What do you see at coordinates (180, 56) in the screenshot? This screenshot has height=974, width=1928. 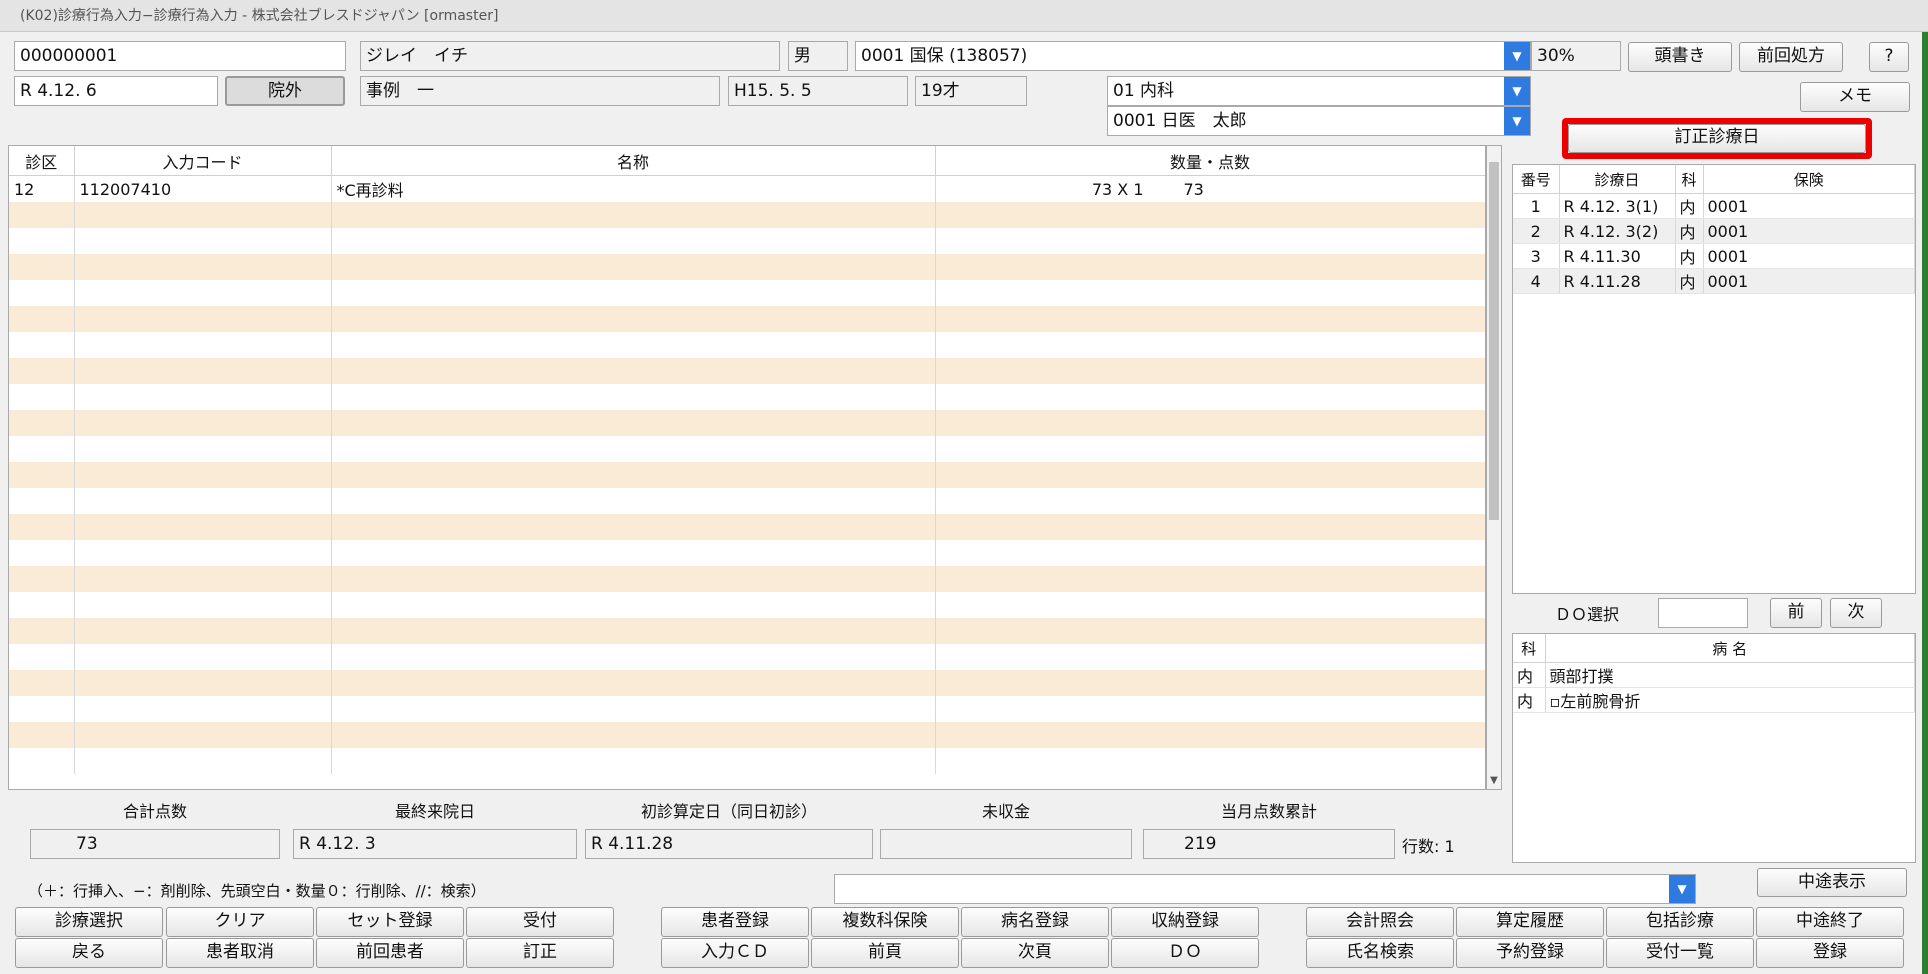 I see `patient-id-field: 000000001` at bounding box center [180, 56].